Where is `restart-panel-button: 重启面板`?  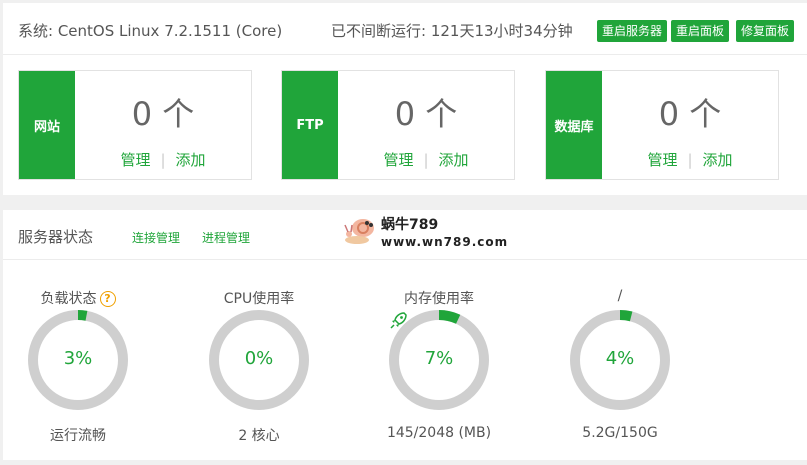
restart-panel-button: 重启面板 is located at coordinates (700, 31).